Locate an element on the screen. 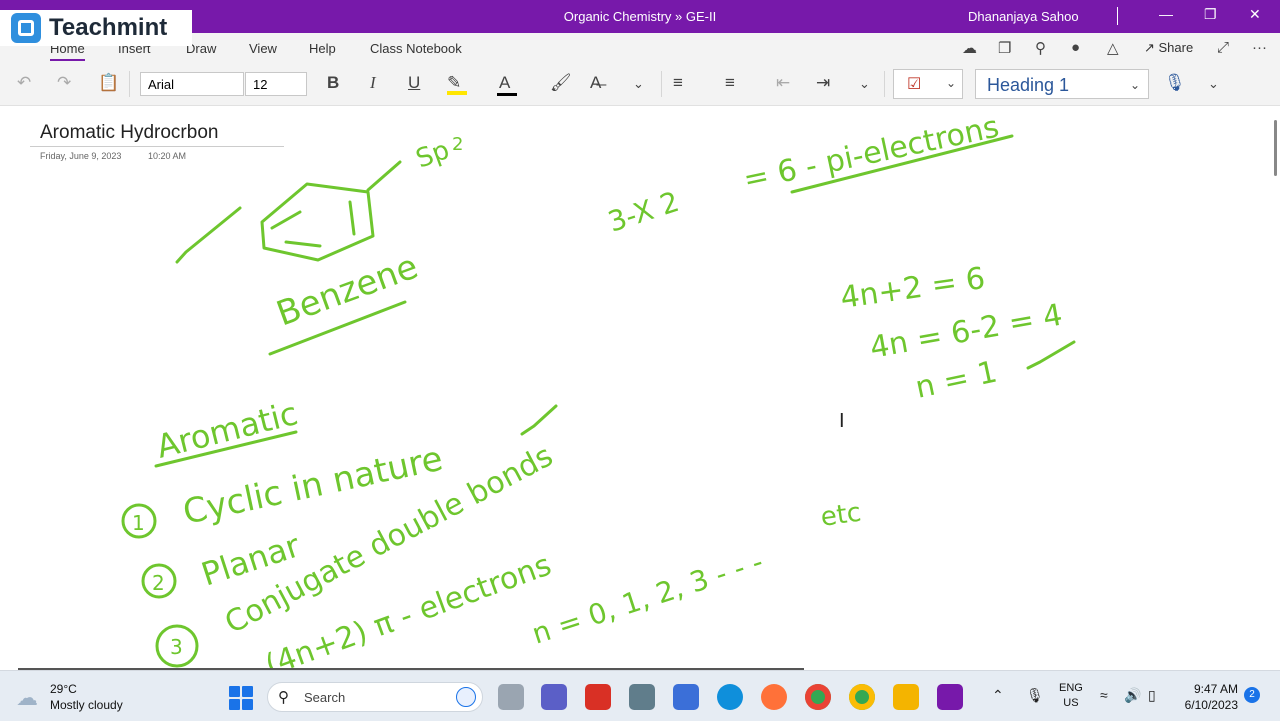  battery-icon: ▯ is located at coordinates (1152, 695).